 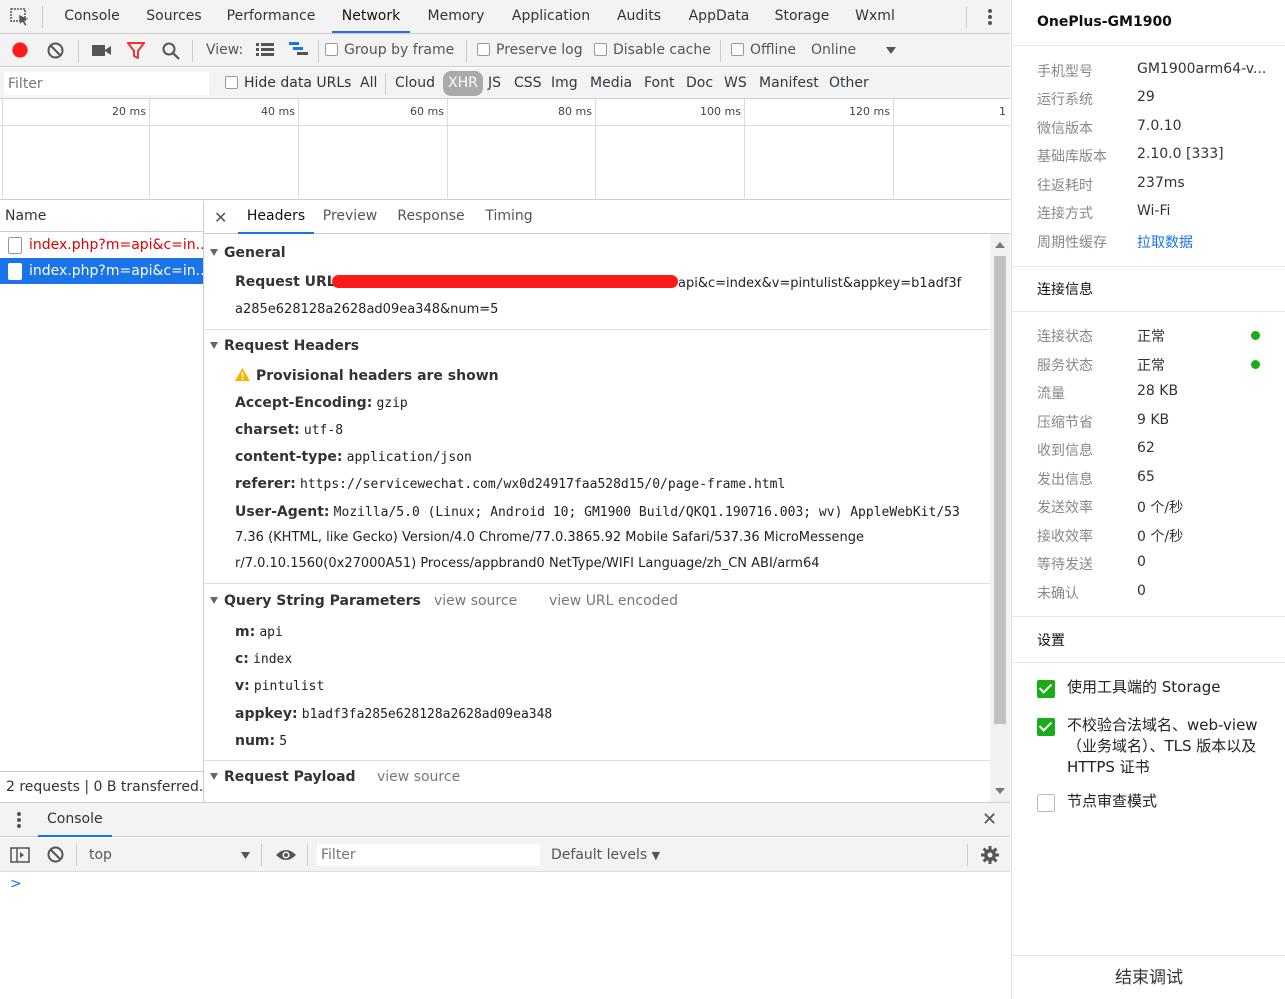 I want to click on console-sidebar-icon, so click(x=20, y=855).